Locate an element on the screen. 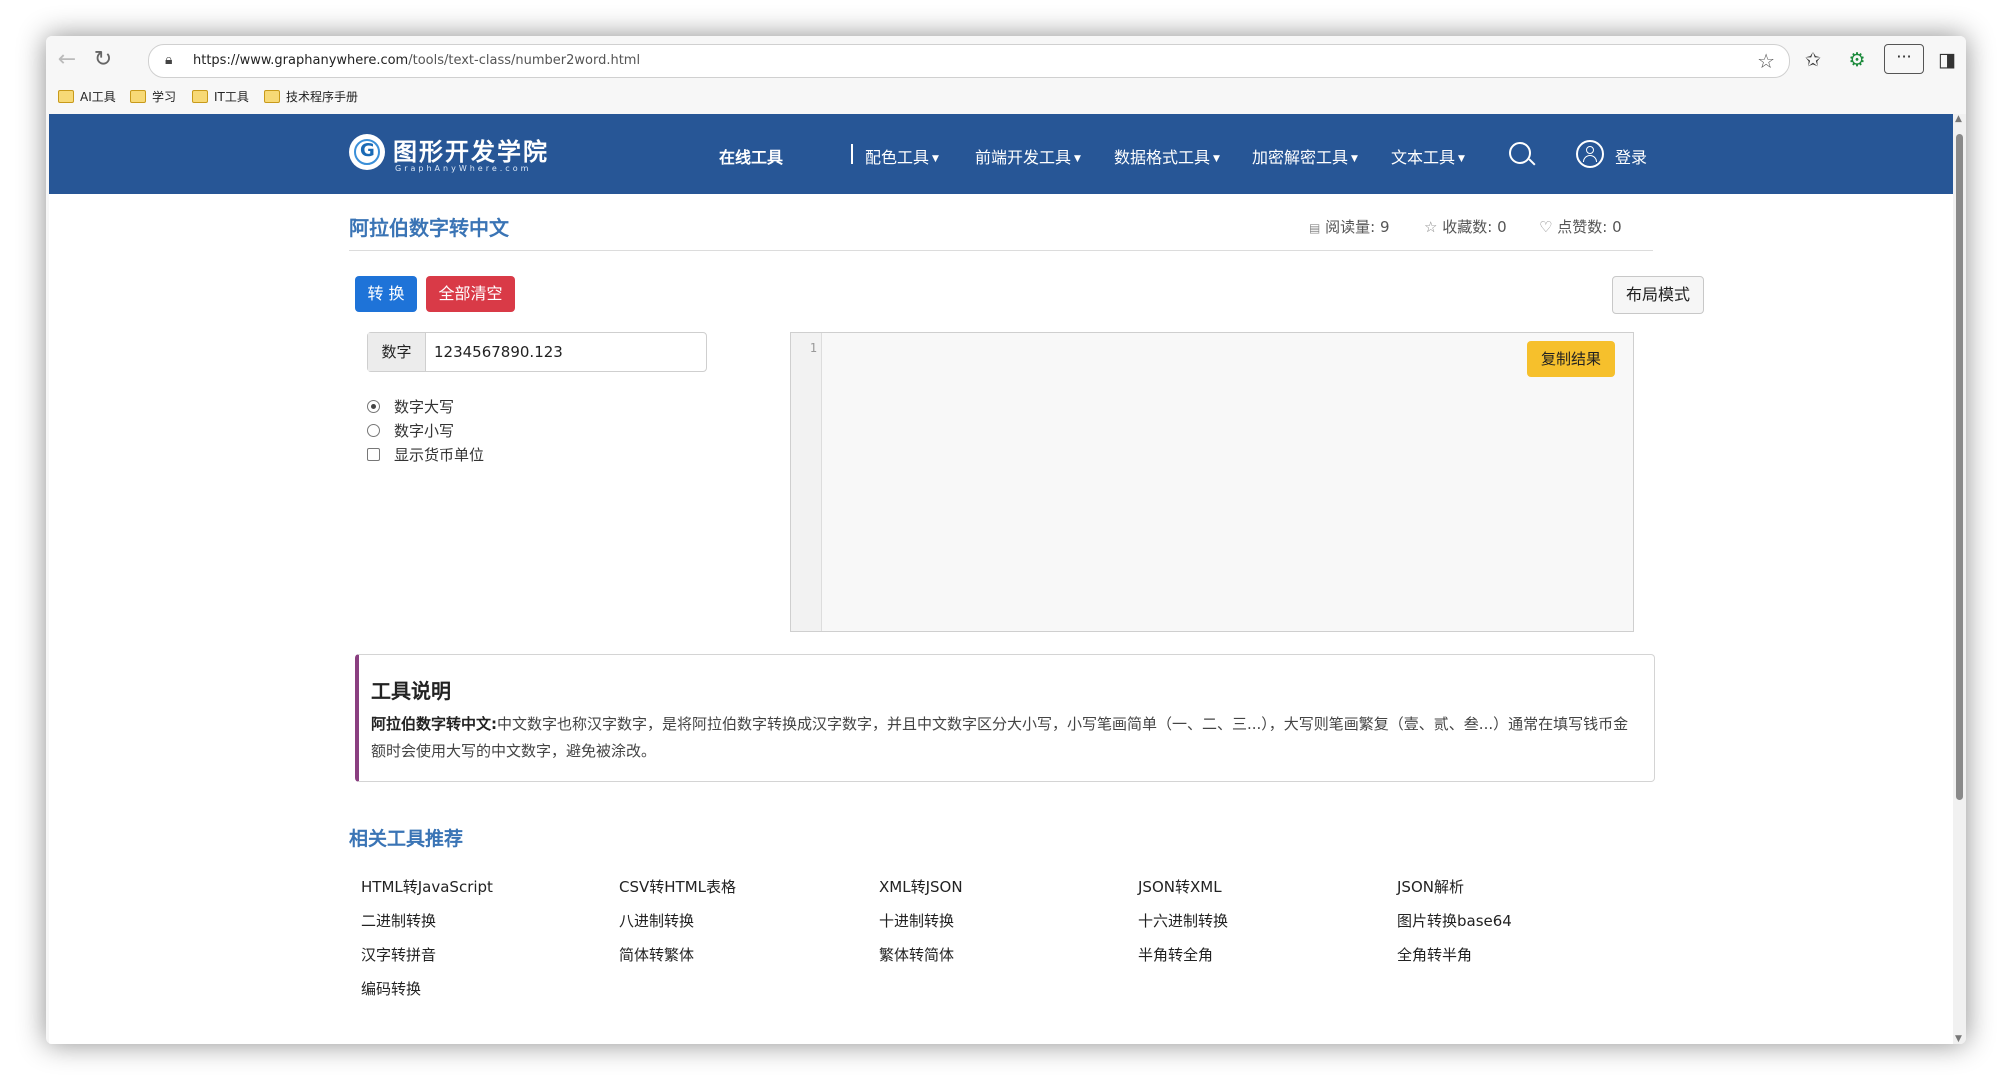 This screenshot has width=2012, height=1079. nav-frontend-tools: 前端开发工具 ▼ is located at coordinates (1028, 156).